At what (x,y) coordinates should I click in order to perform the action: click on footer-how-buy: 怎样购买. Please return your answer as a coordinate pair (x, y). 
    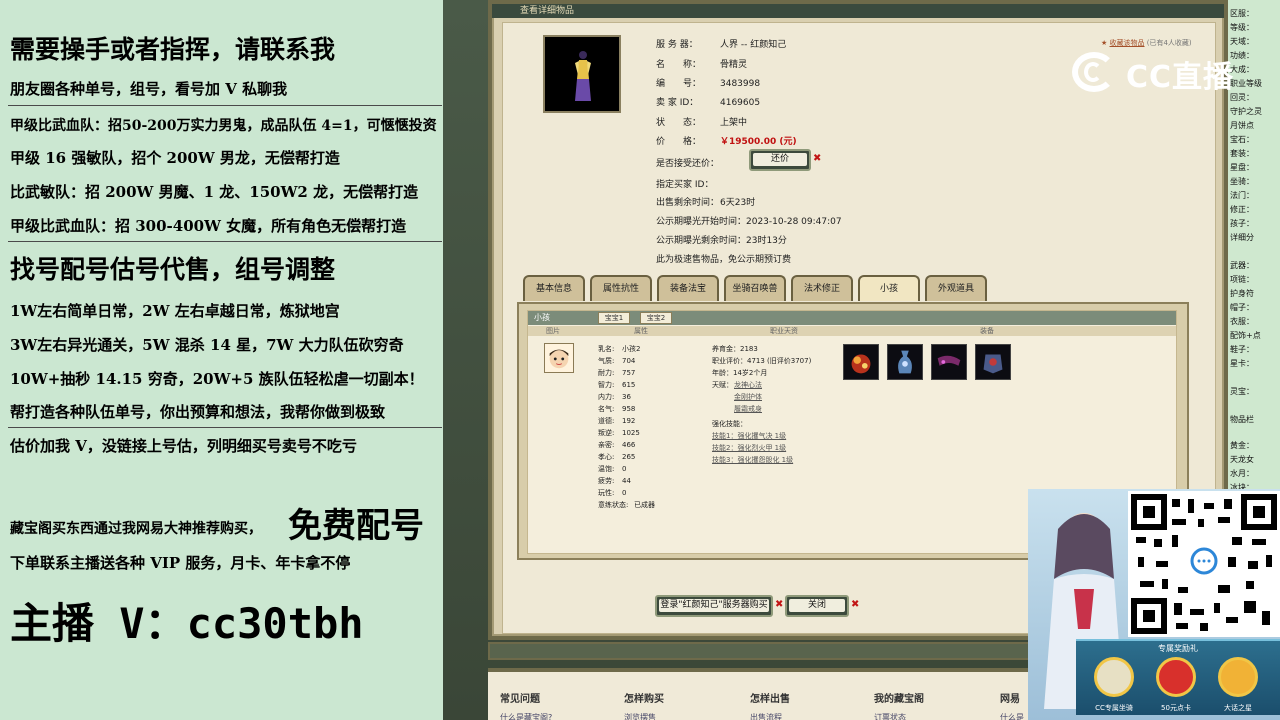
    Looking at the image, I should click on (644, 697).